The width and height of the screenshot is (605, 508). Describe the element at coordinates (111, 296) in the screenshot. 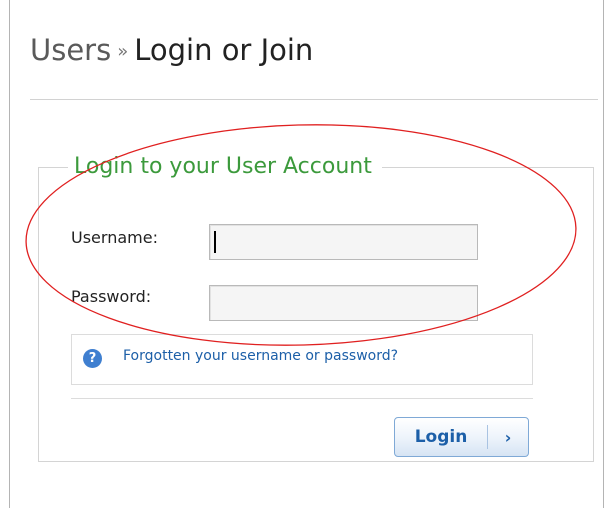

I see `password-label: Password:` at that location.